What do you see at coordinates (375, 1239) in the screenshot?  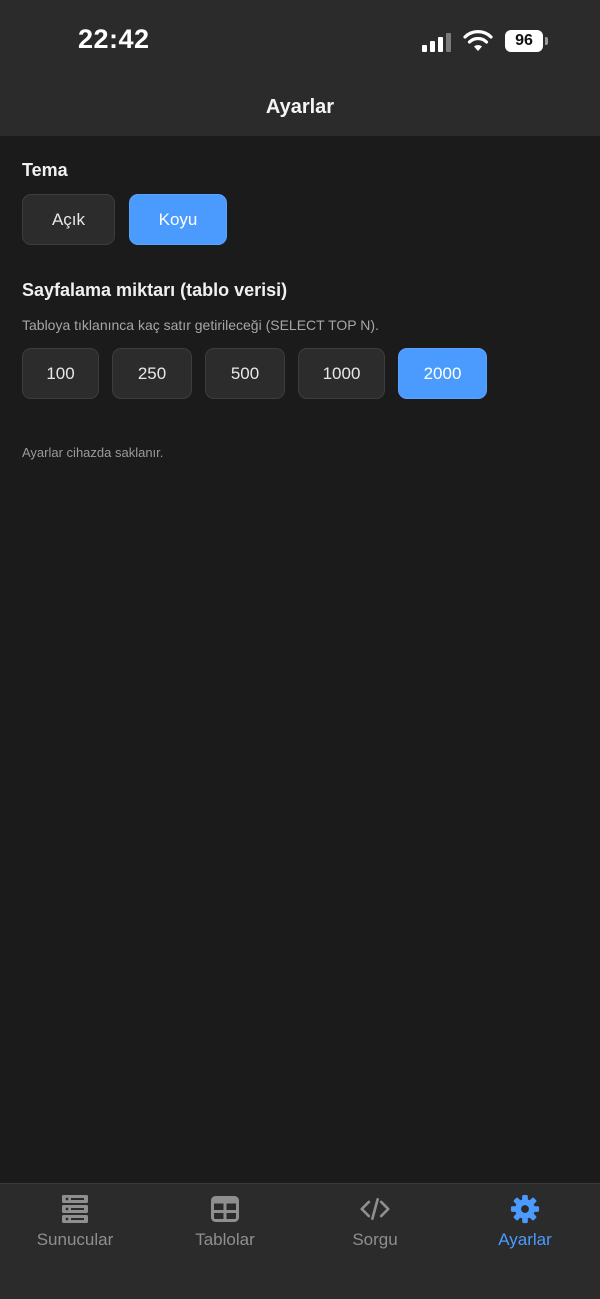 I see `tab-query-label: Sorgu` at bounding box center [375, 1239].